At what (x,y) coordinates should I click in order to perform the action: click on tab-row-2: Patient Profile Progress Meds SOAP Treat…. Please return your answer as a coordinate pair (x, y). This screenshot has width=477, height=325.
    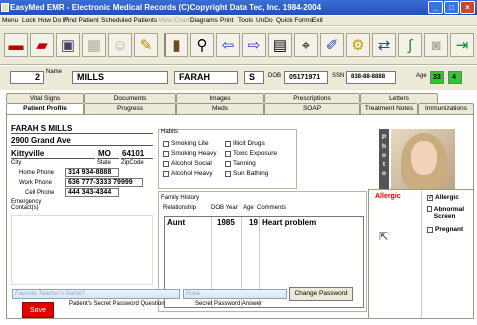
    Looking at the image, I should click on (240, 108).